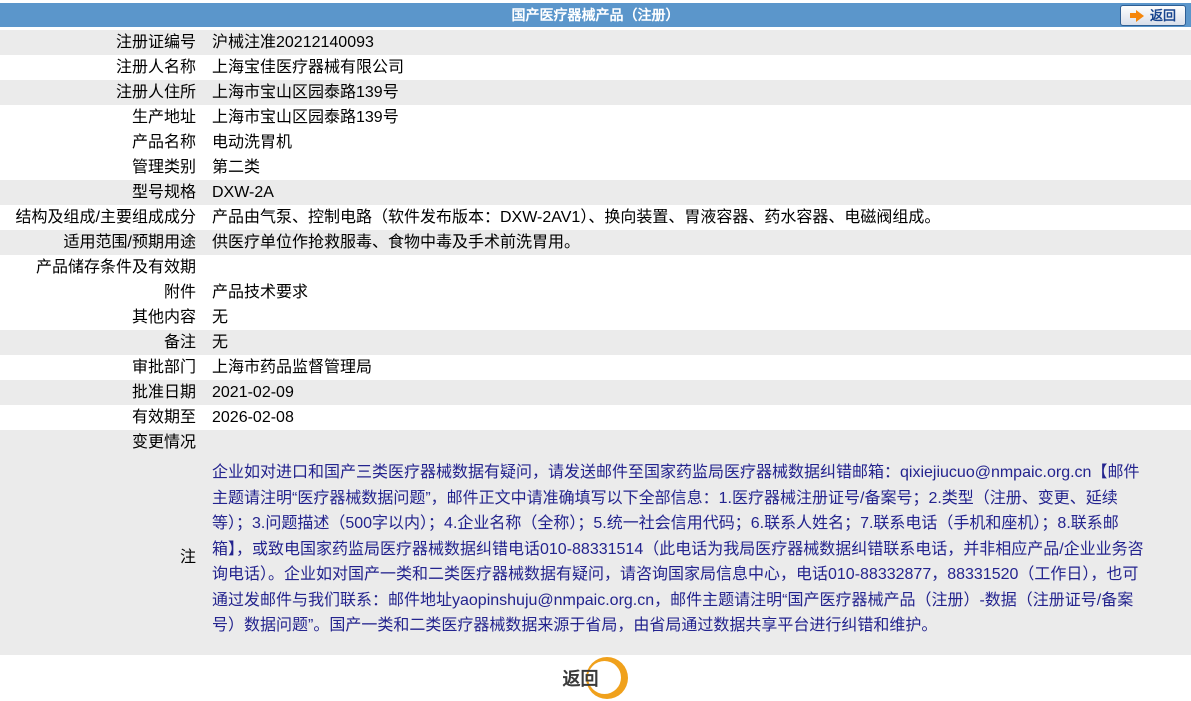 The height and width of the screenshot is (701, 1191). I want to click on row-label: 附件, so click(179, 292).